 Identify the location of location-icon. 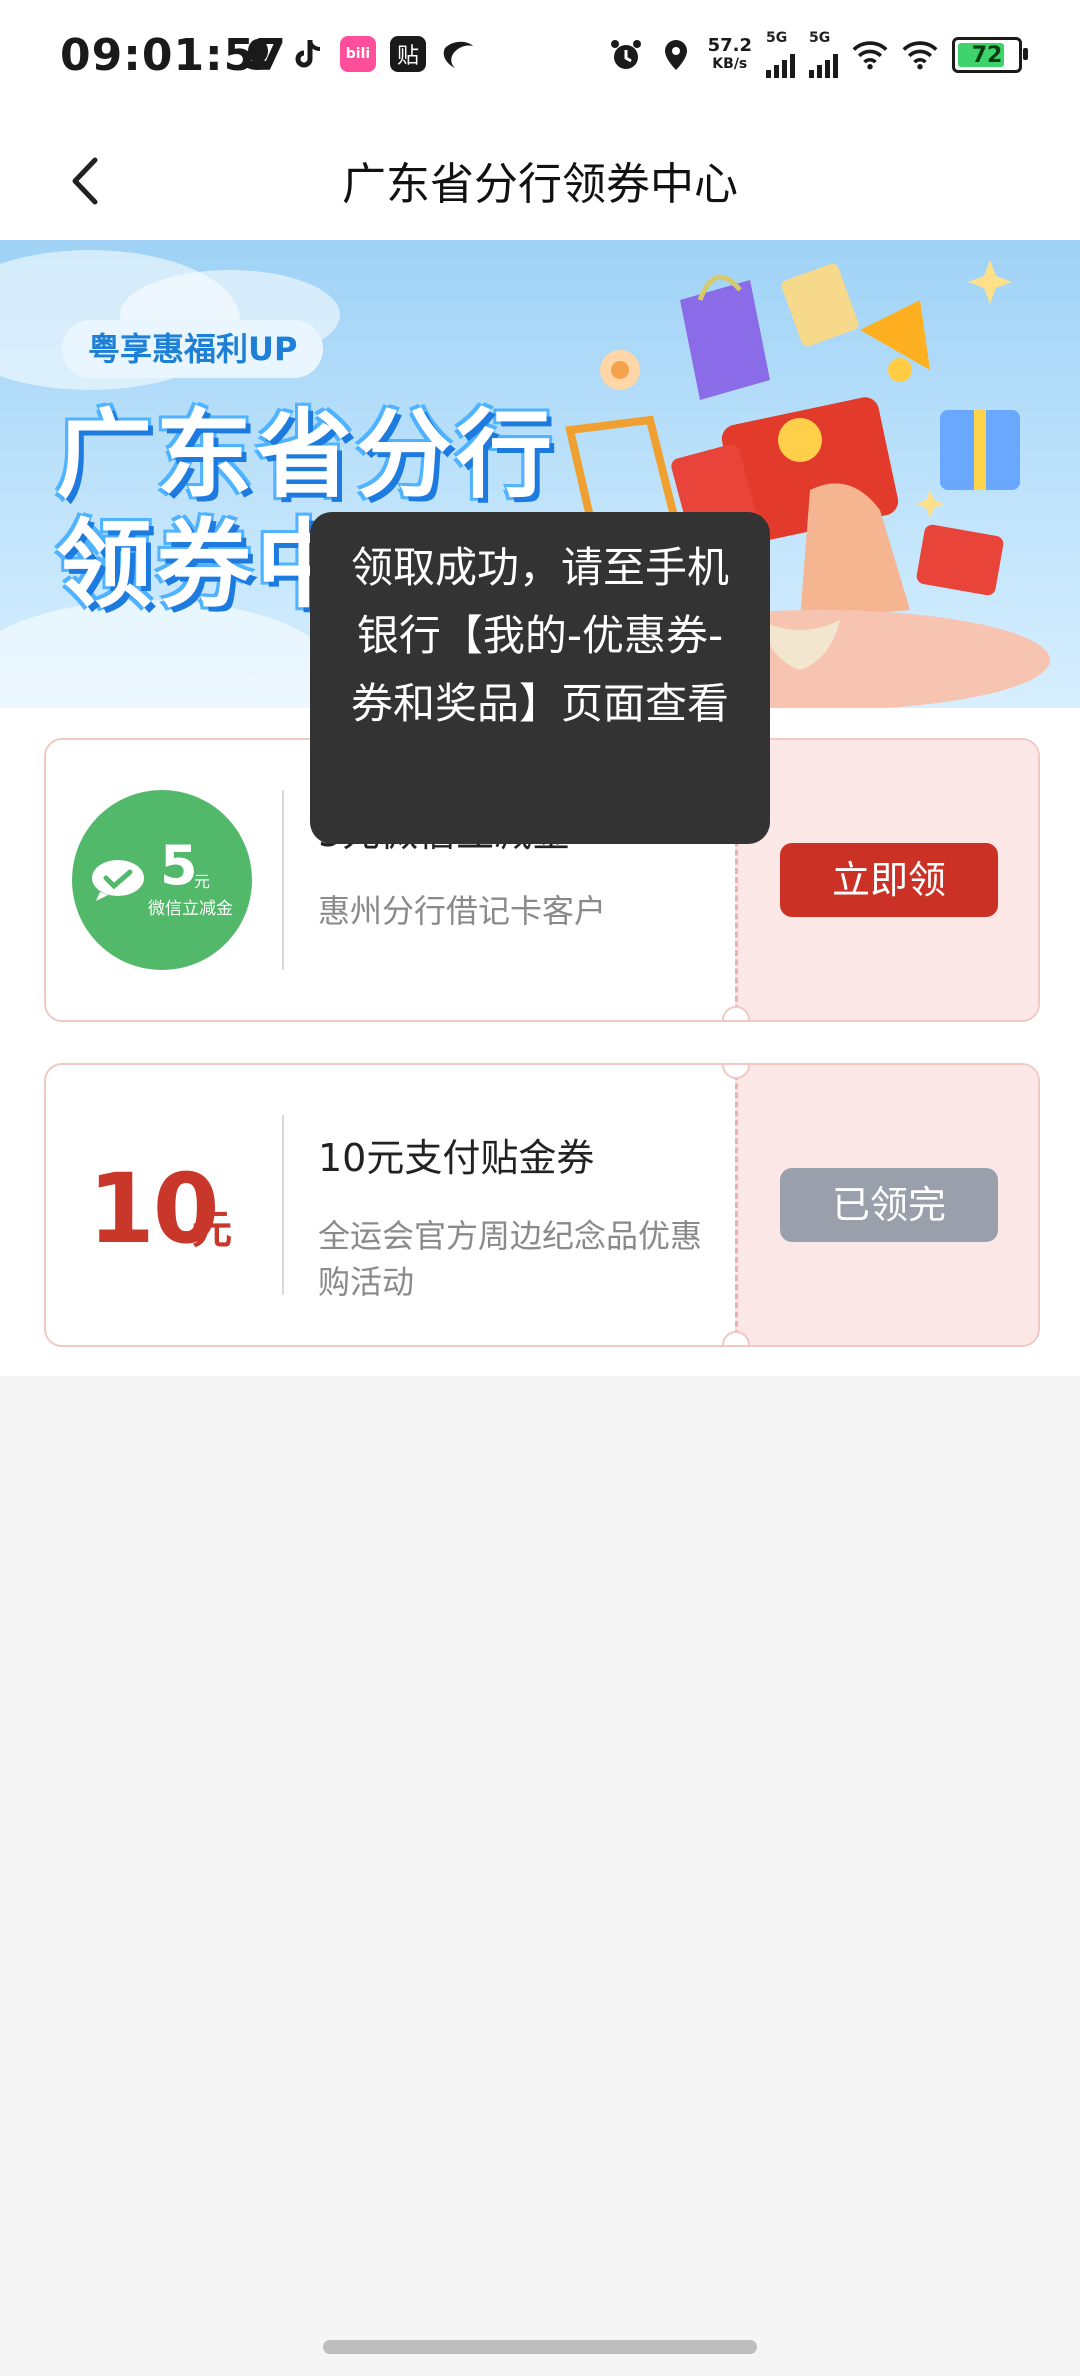
(676, 55).